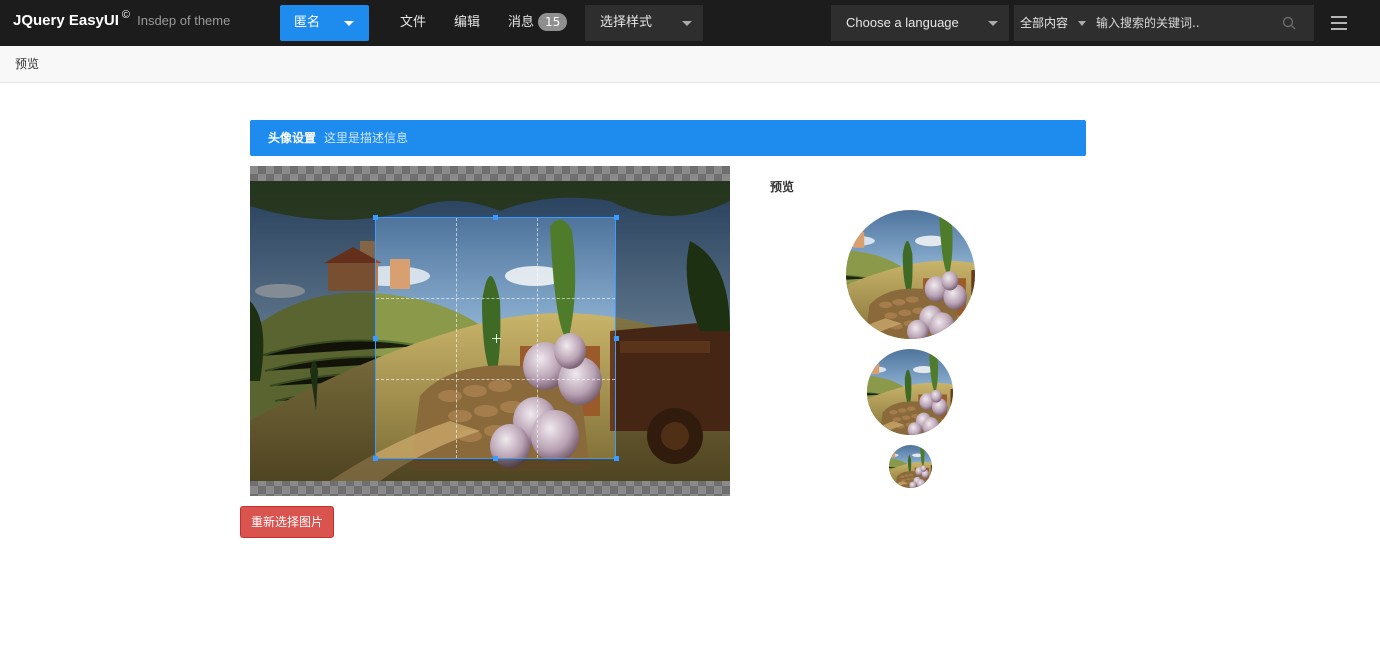 This screenshot has height=663, width=1380. What do you see at coordinates (495, 217) in the screenshot?
I see `crop-handle-n` at bounding box center [495, 217].